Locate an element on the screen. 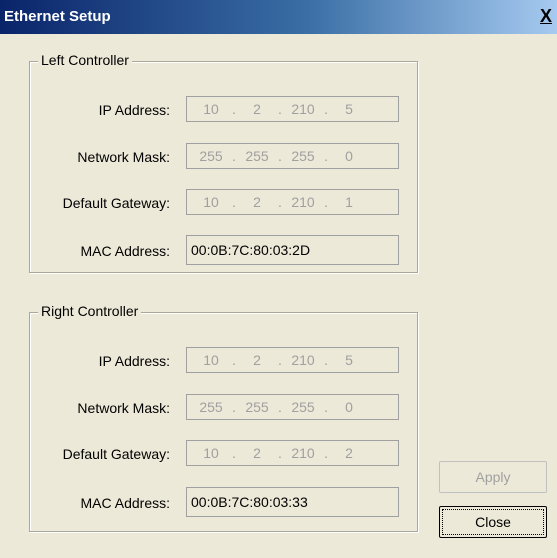 The height and width of the screenshot is (558, 557). apply-button: Apply is located at coordinates (493, 477).